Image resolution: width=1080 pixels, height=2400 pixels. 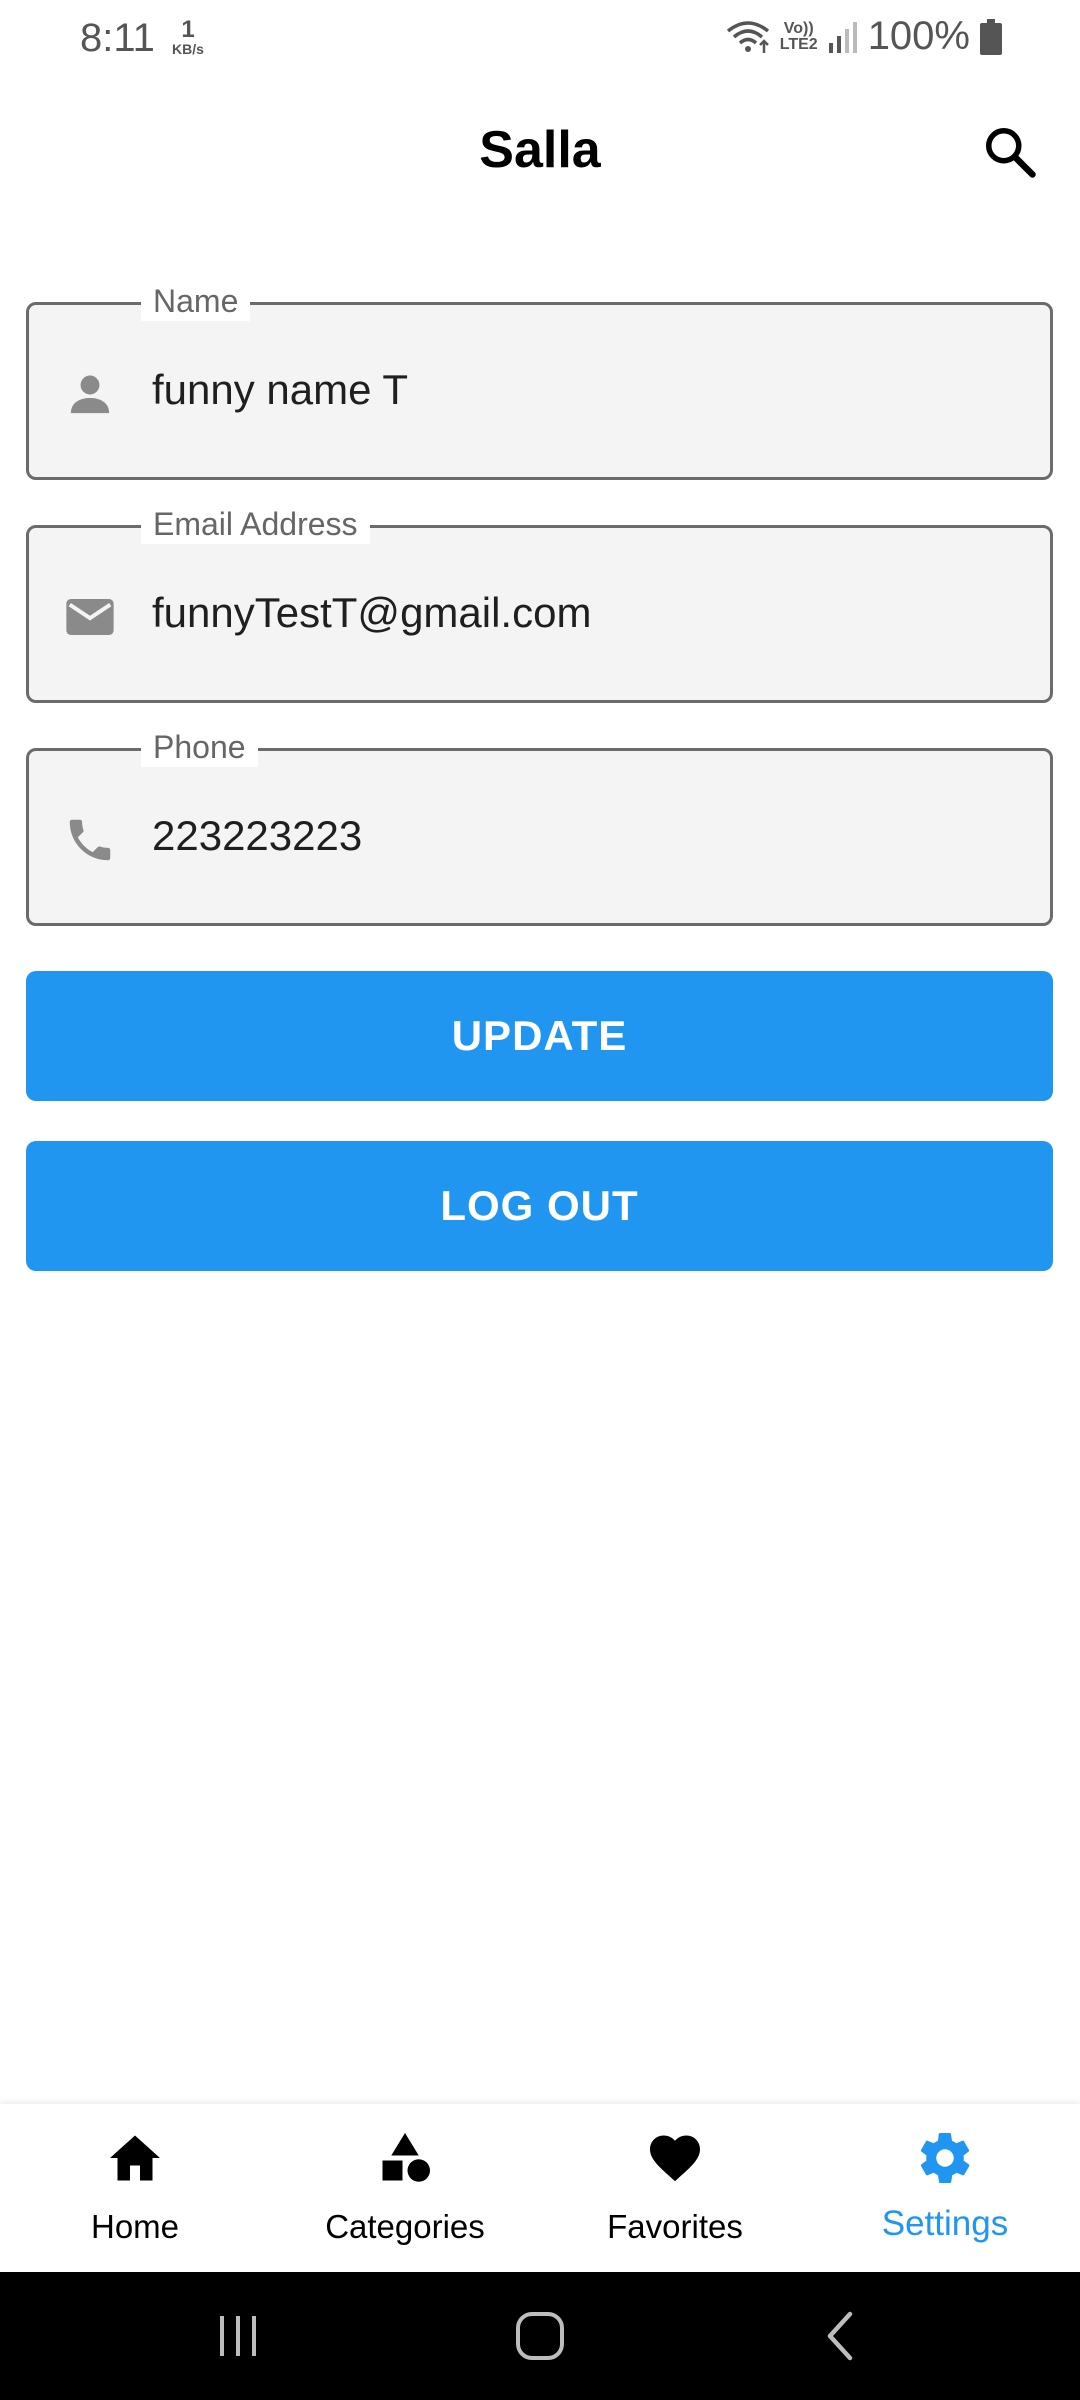 I want to click on nav-item-categories: Categories, so click(x=405, y=2188).